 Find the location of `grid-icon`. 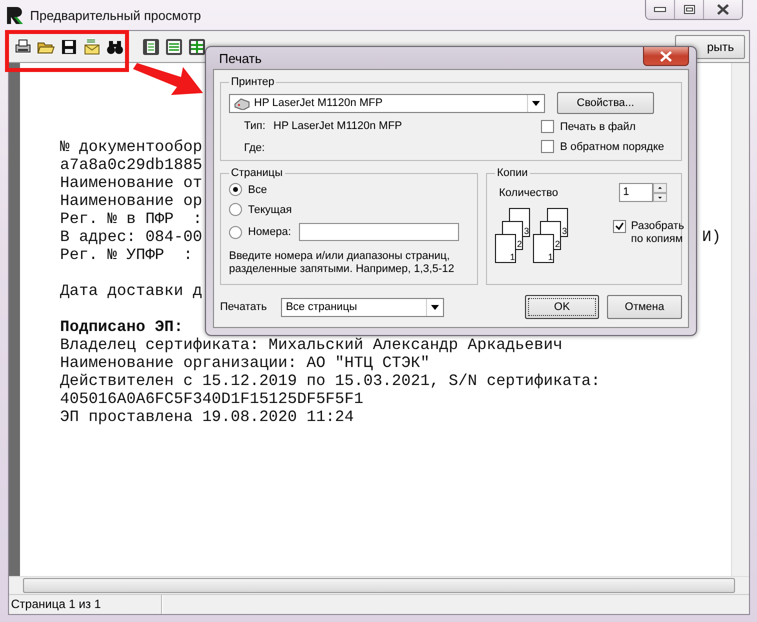

grid-icon is located at coordinates (197, 47).